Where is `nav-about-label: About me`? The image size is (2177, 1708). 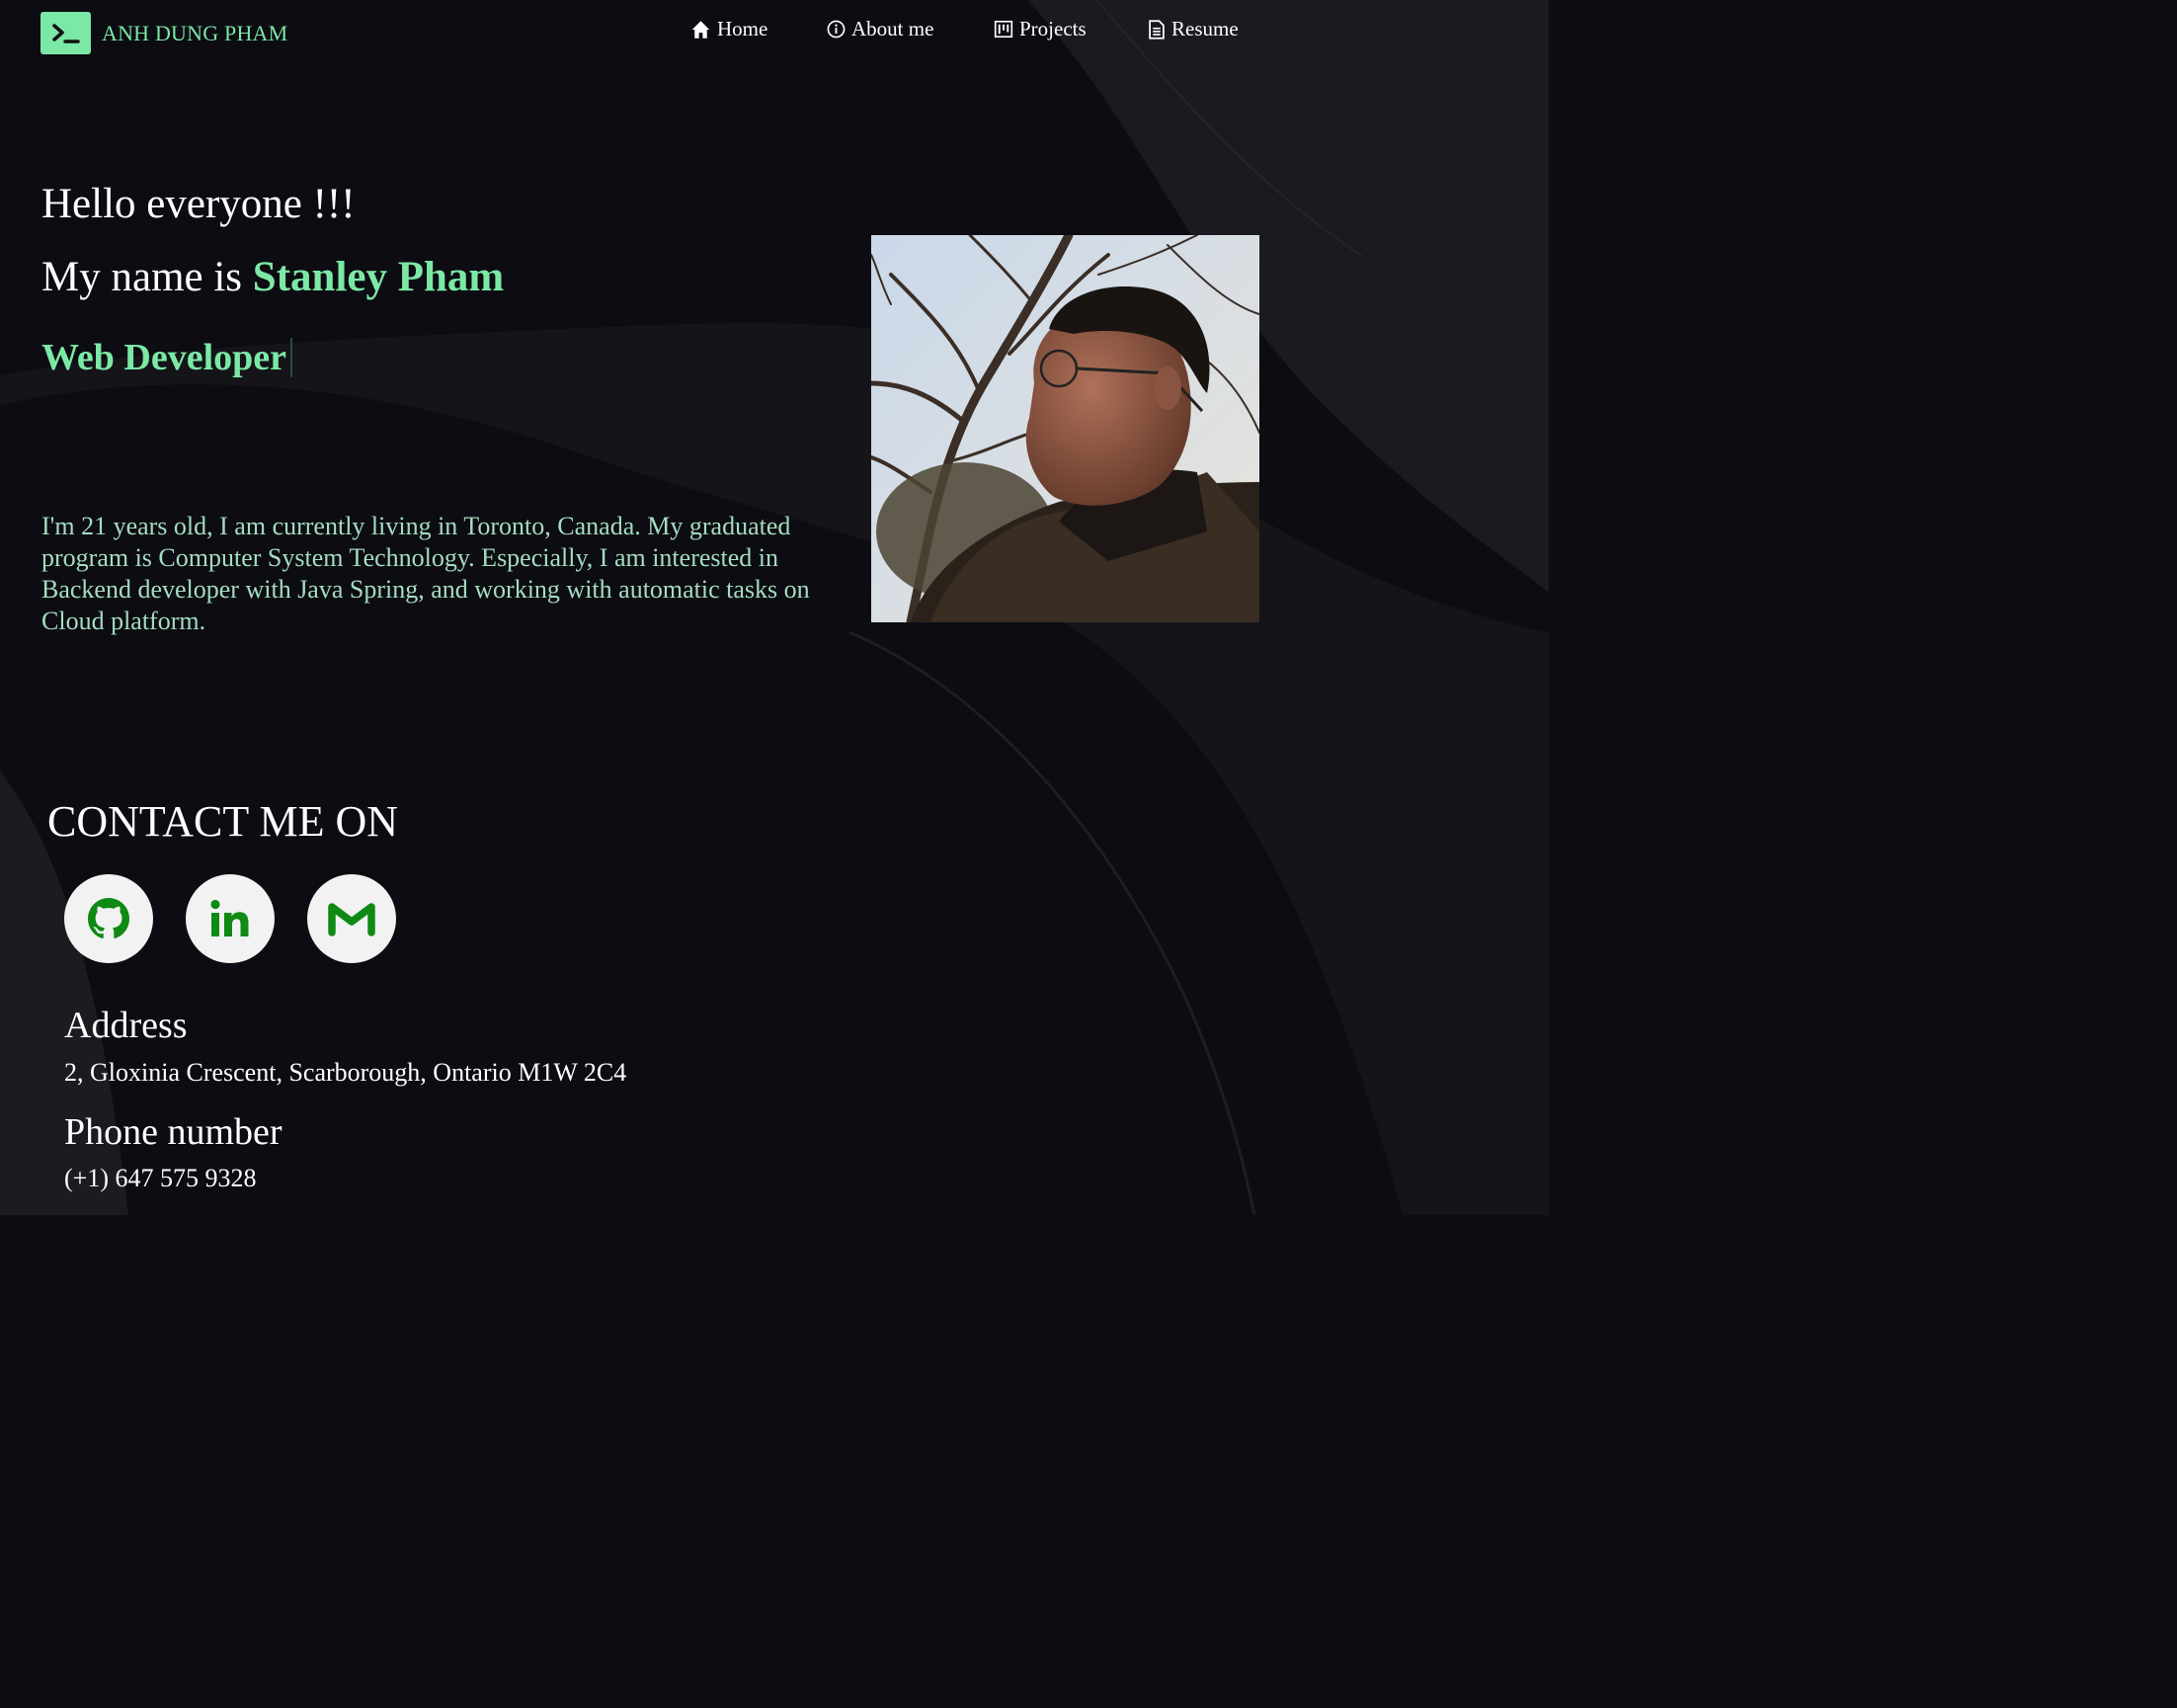 nav-about-label: About me is located at coordinates (892, 29).